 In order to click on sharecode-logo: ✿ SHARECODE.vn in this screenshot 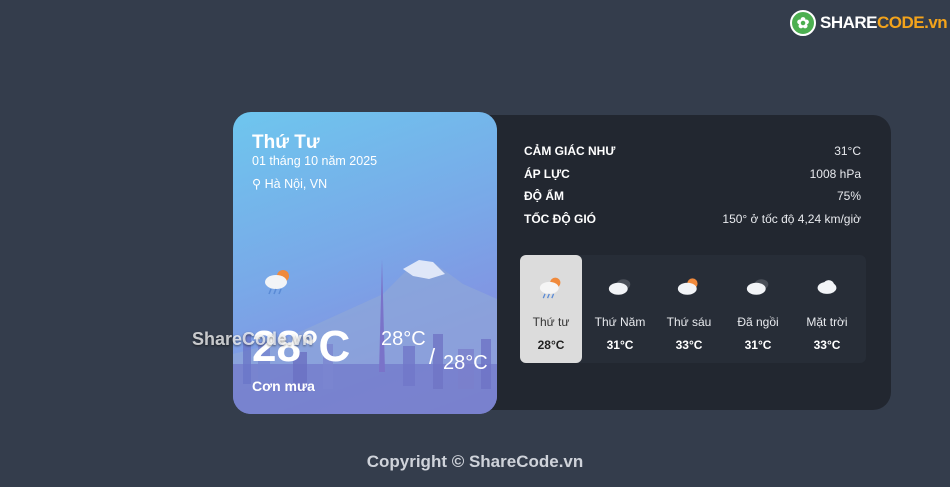, I will do `click(869, 23)`.